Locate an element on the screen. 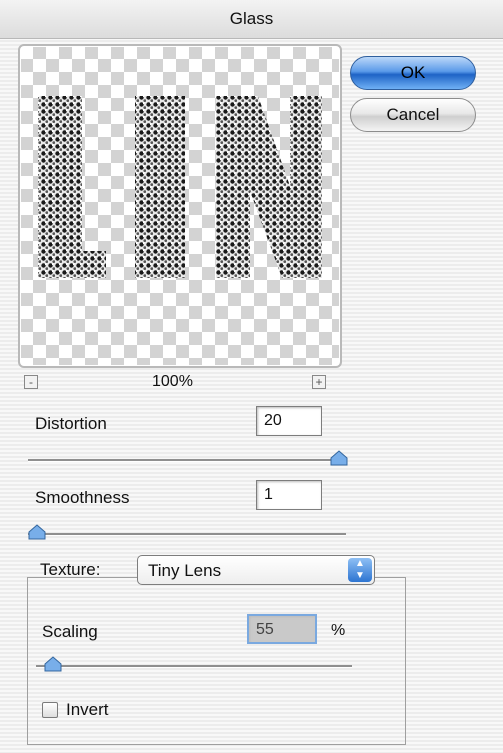 This screenshot has width=503, height=753. zoom-level: 100% is located at coordinates (172, 381).